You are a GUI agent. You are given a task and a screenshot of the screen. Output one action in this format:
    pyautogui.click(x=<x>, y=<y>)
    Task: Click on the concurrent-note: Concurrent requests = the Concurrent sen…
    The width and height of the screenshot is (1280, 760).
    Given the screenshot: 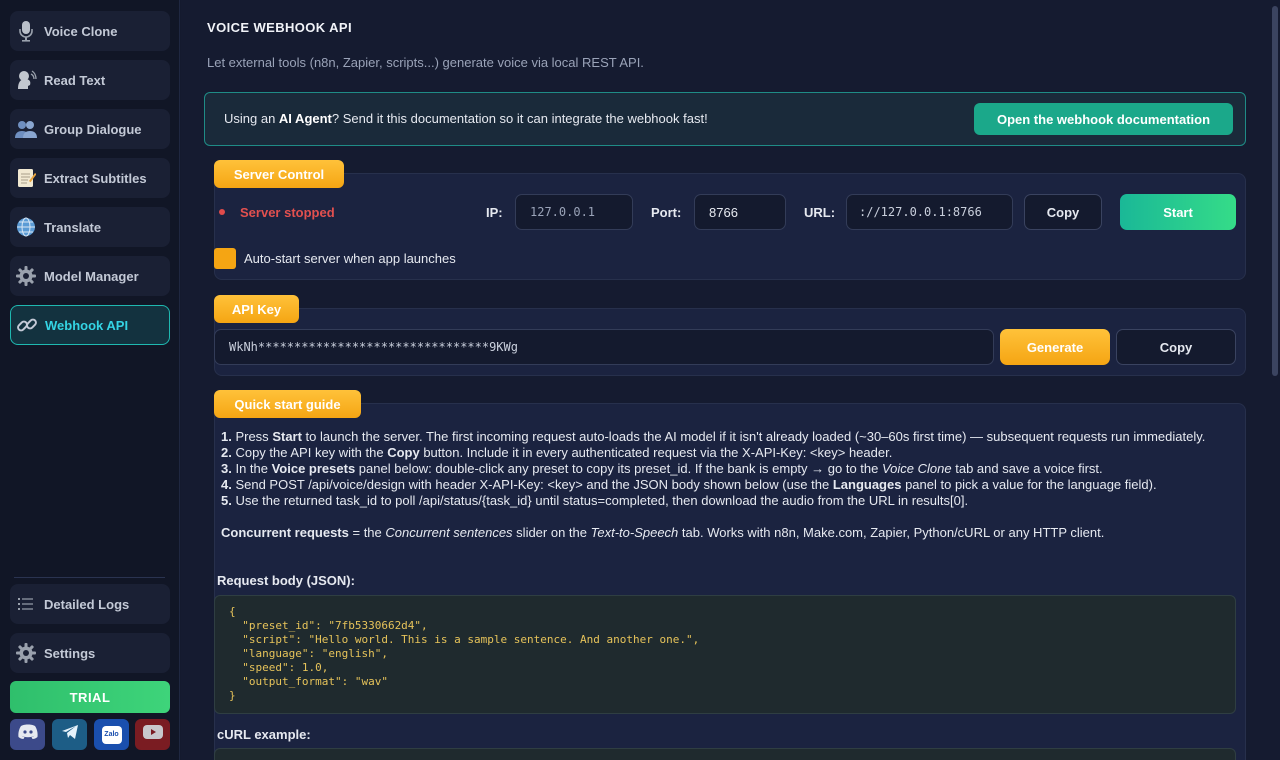 What is the action you would take?
    pyautogui.click(x=663, y=532)
    